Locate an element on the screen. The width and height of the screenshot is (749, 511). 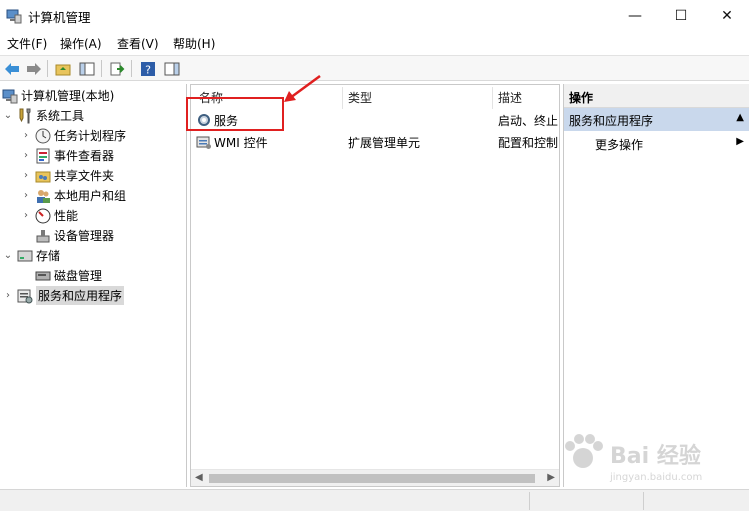
tree-item-local-users: › 本地用户和组 is located at coordinates (73, 195).